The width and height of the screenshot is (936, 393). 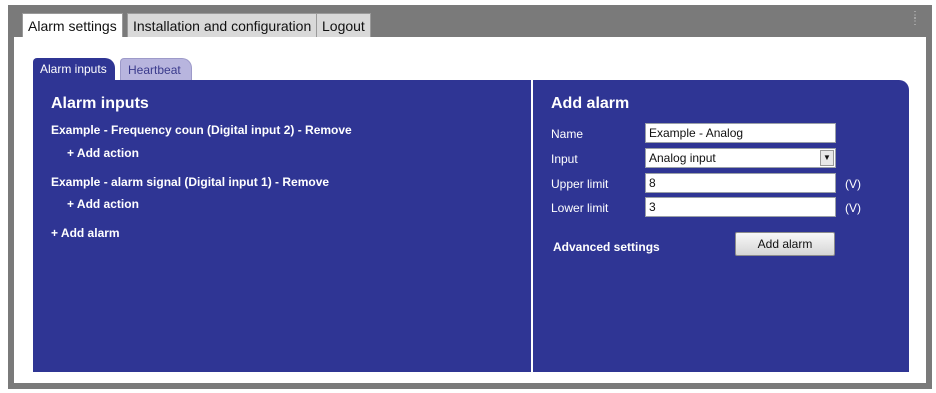 What do you see at coordinates (161, 182) in the screenshot?
I see `alarm-label: Example - alarm signal (Digital input 1)` at bounding box center [161, 182].